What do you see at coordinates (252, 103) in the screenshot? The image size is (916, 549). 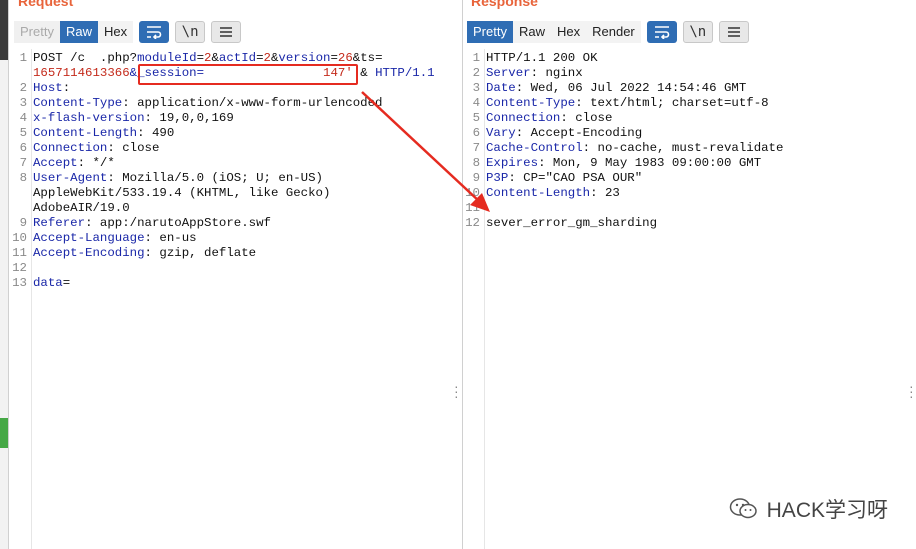 I see `code-token: : application/x-www-form-urlencoded` at bounding box center [252, 103].